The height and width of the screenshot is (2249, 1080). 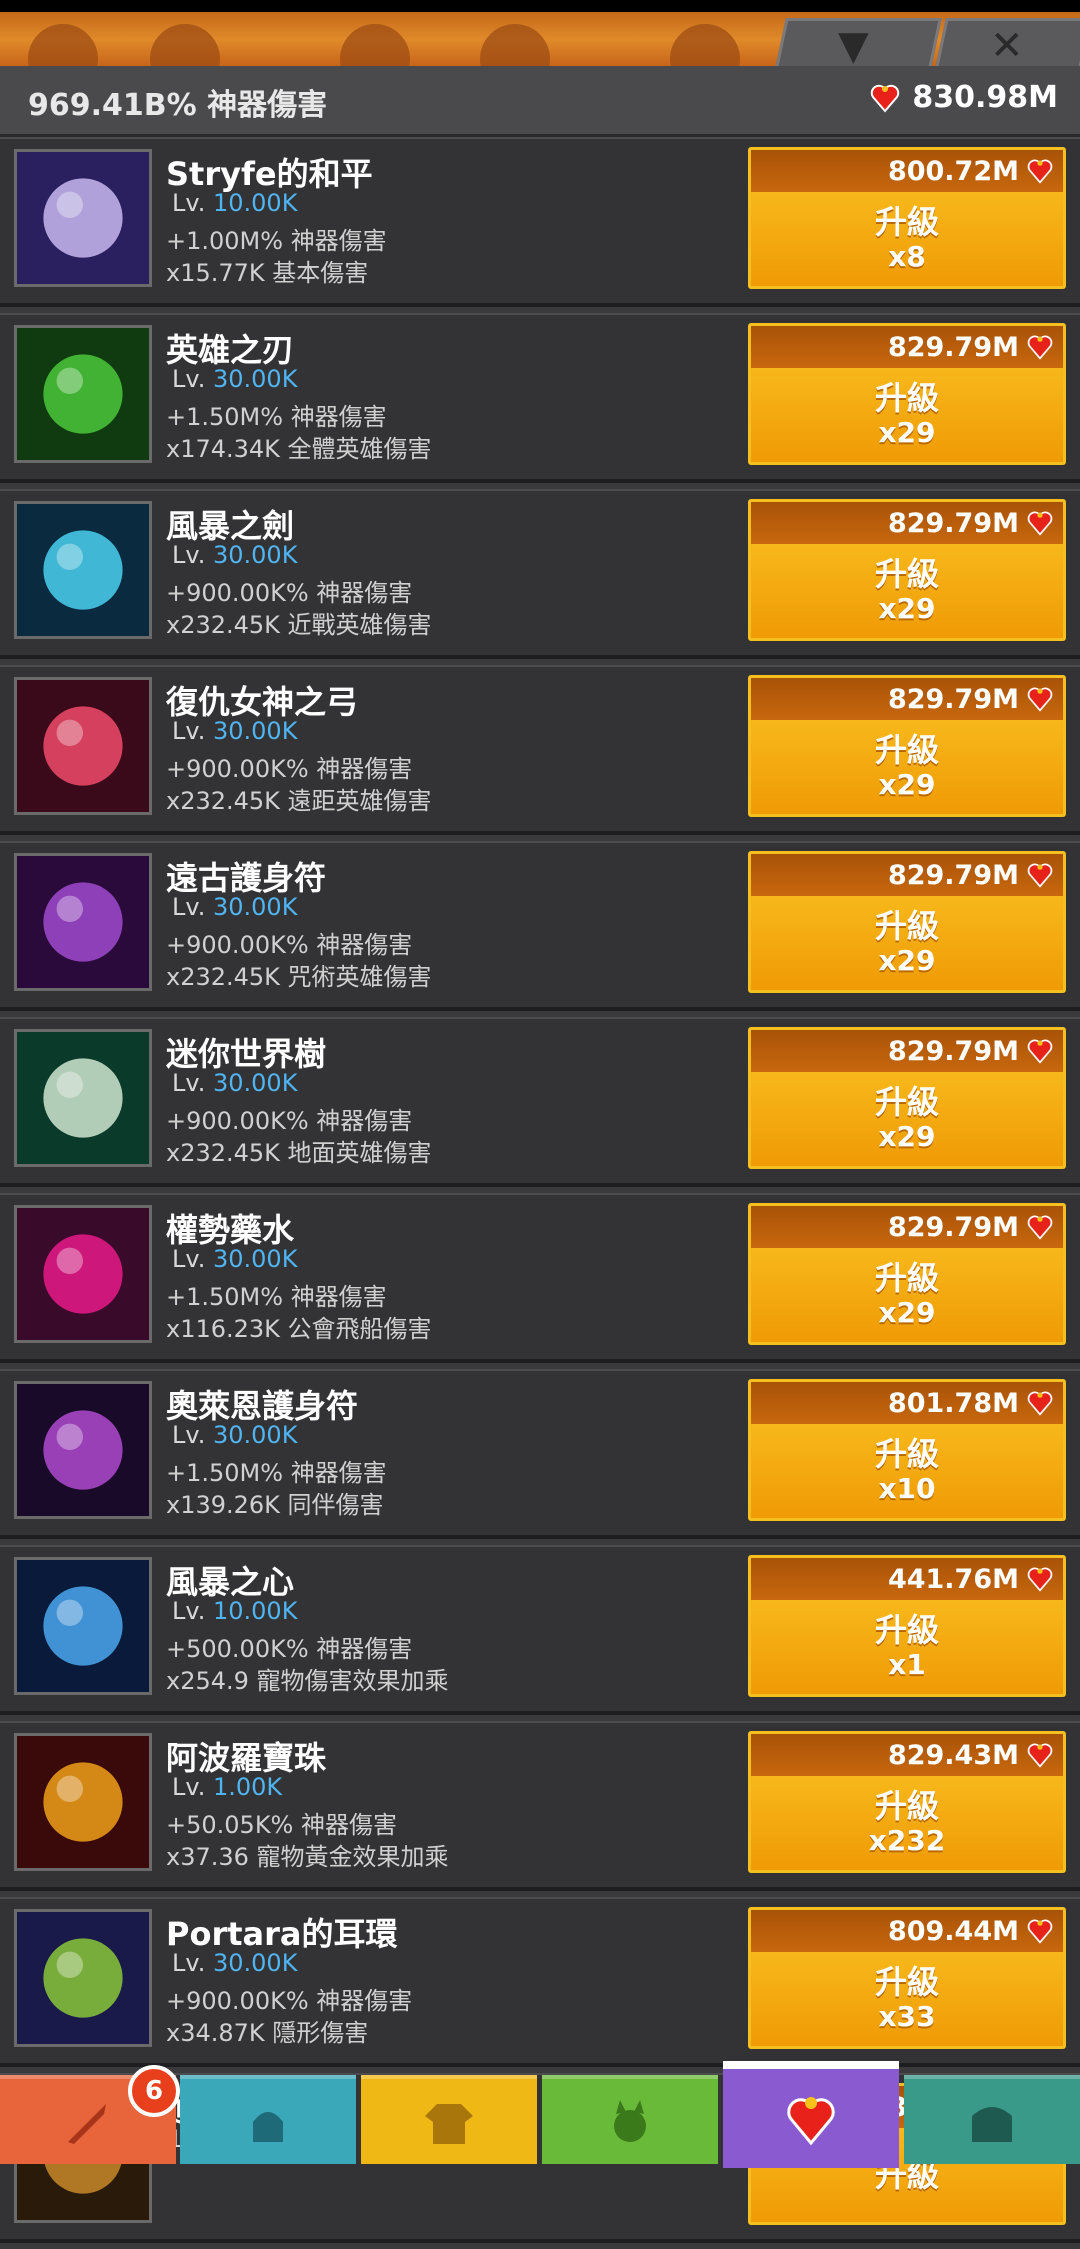 What do you see at coordinates (299, 449) in the screenshot?
I see `artifact-effect: x174.34K 全體英雄傷害` at bounding box center [299, 449].